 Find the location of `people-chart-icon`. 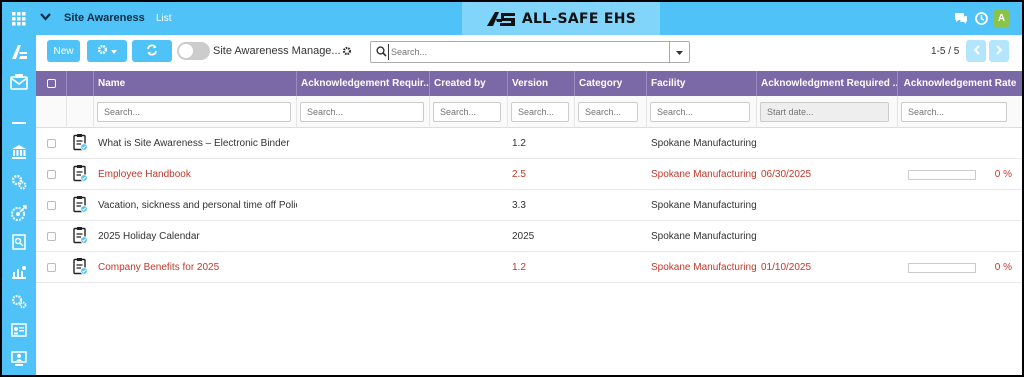

people-chart-icon is located at coordinates (19, 272).